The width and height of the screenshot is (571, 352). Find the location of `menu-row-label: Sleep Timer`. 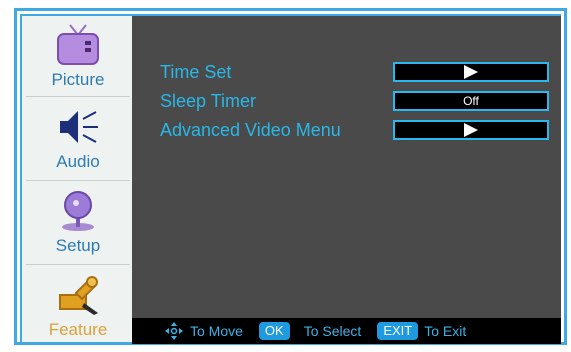

menu-row-label: Sleep Timer is located at coordinates (208, 101).